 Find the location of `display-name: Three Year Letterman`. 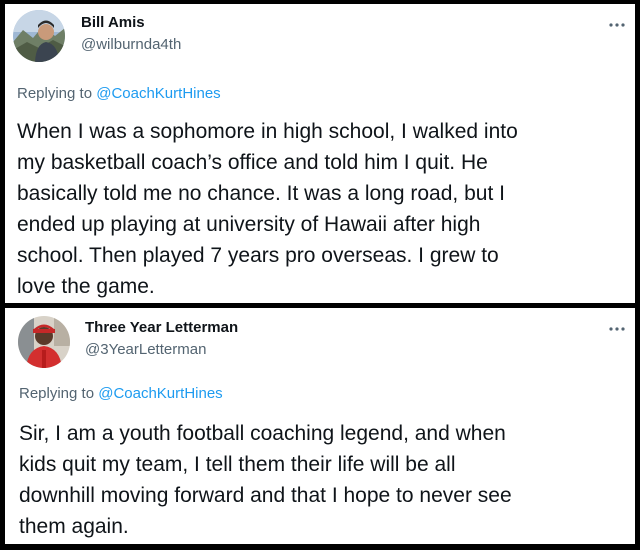

display-name: Three Year Letterman is located at coordinates (161, 327).